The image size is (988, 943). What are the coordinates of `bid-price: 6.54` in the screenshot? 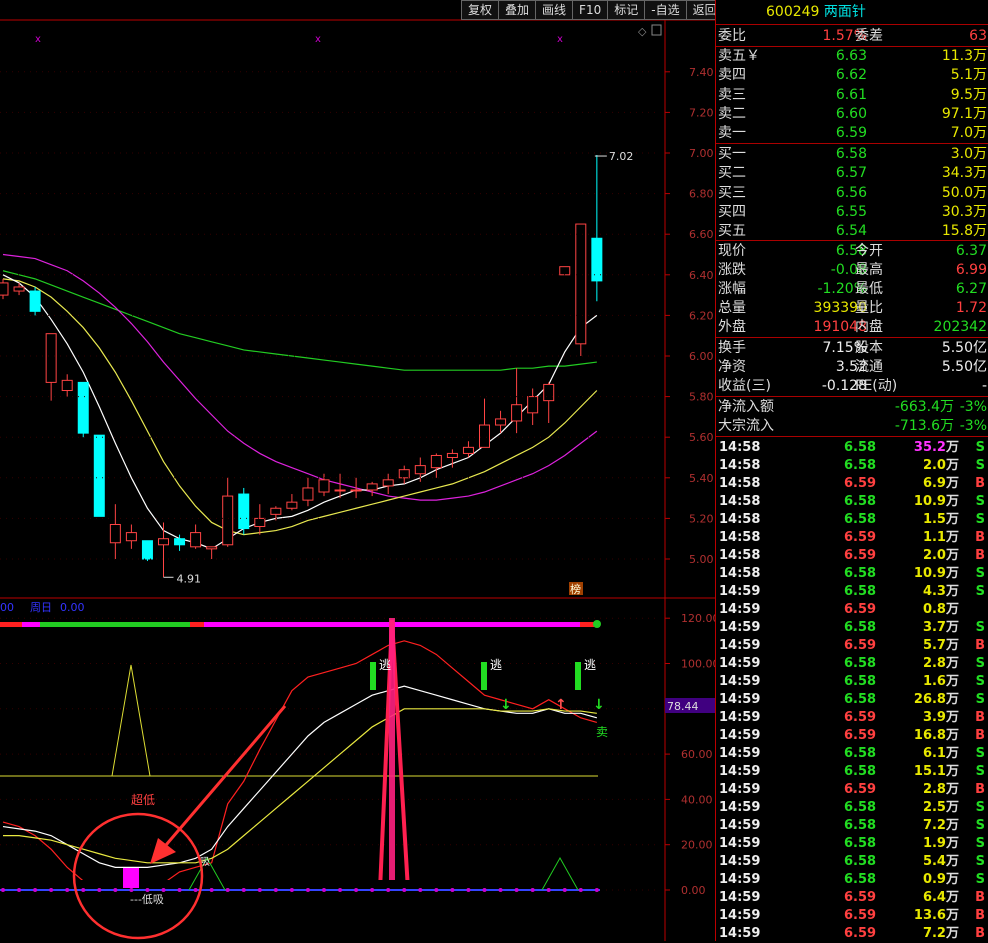 It's located at (851, 231).